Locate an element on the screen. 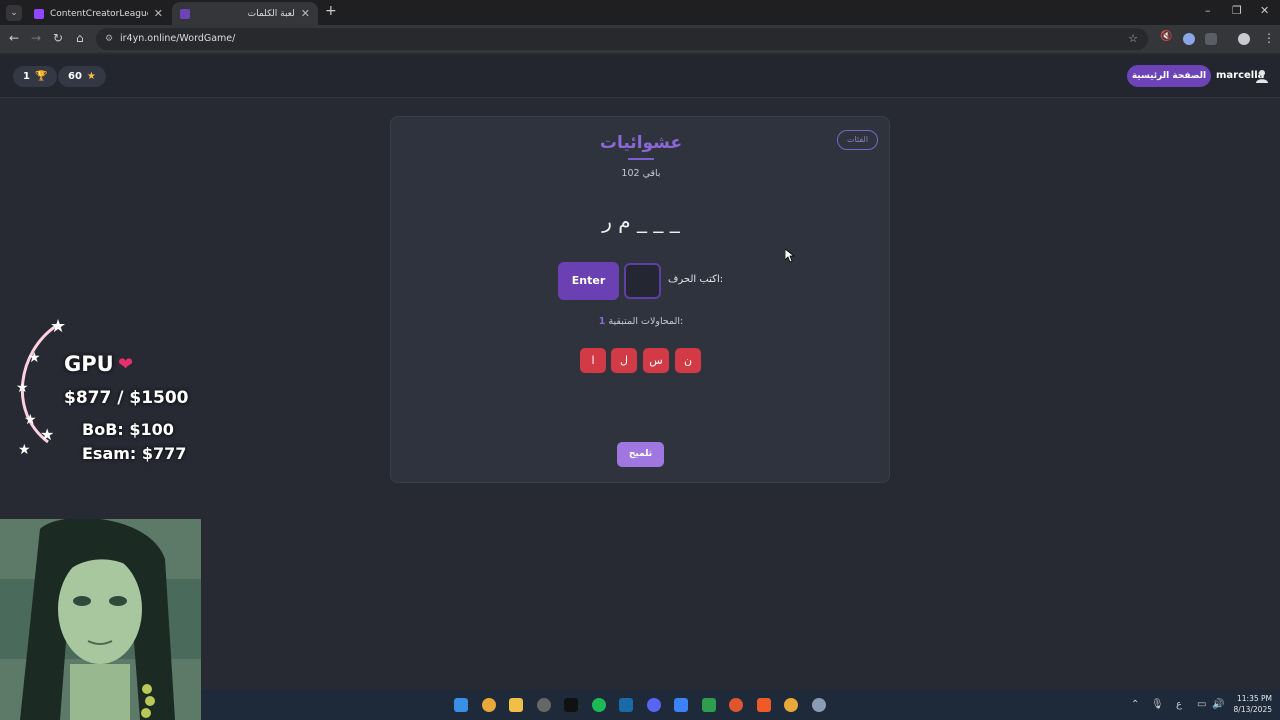  word-game-favicon-icon is located at coordinates (185, 13).